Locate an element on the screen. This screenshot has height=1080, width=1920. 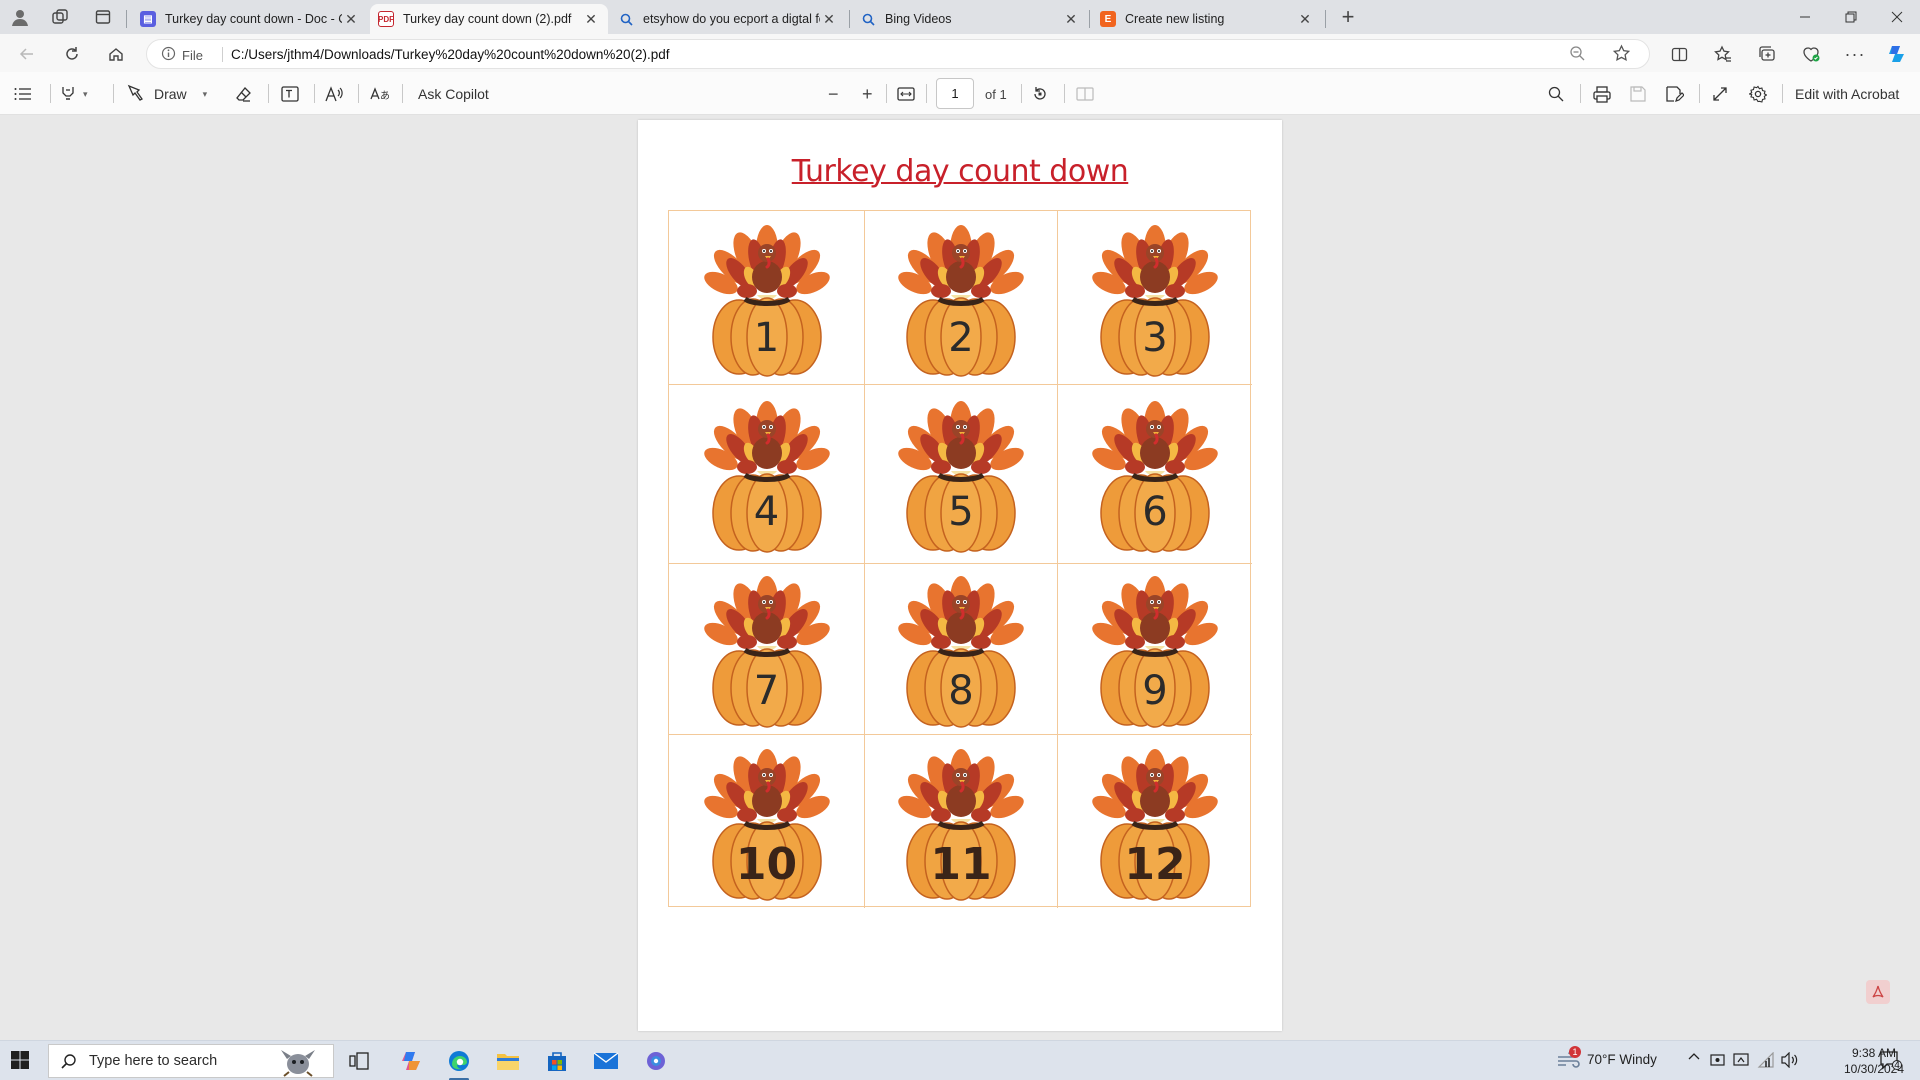
copilot-app-icon is located at coordinates (411, 1061).